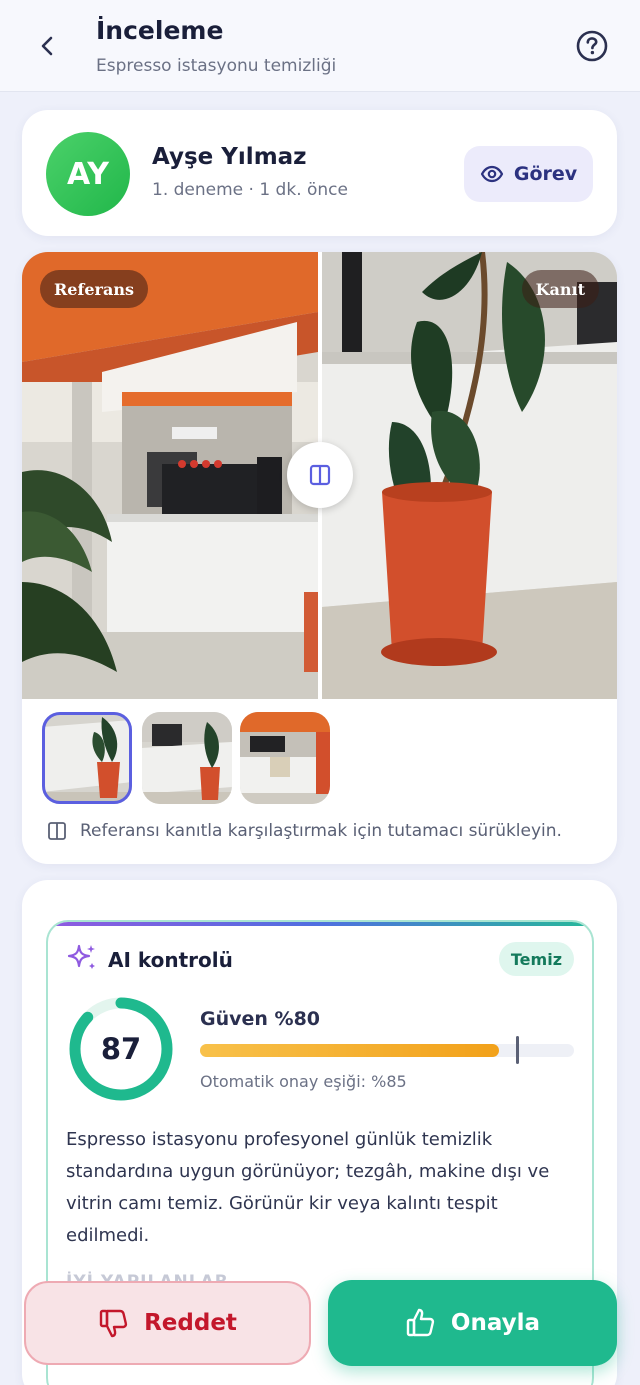 The width and height of the screenshot is (640, 1385). I want to click on top-app-bar: İnceleme Espresso istasyonu temizliği, so click(320, 46).